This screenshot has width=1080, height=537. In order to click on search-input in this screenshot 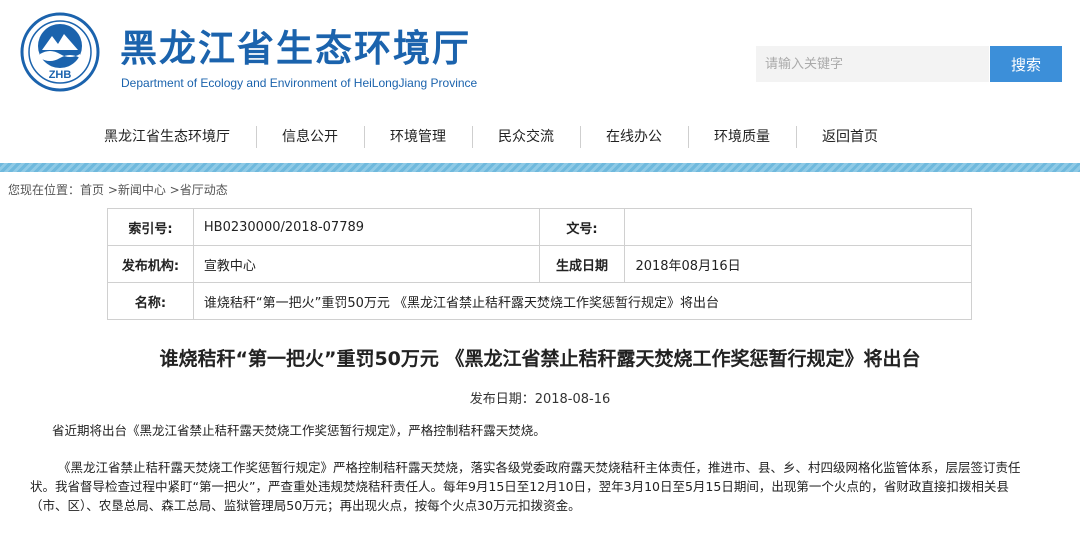, I will do `click(872, 64)`.